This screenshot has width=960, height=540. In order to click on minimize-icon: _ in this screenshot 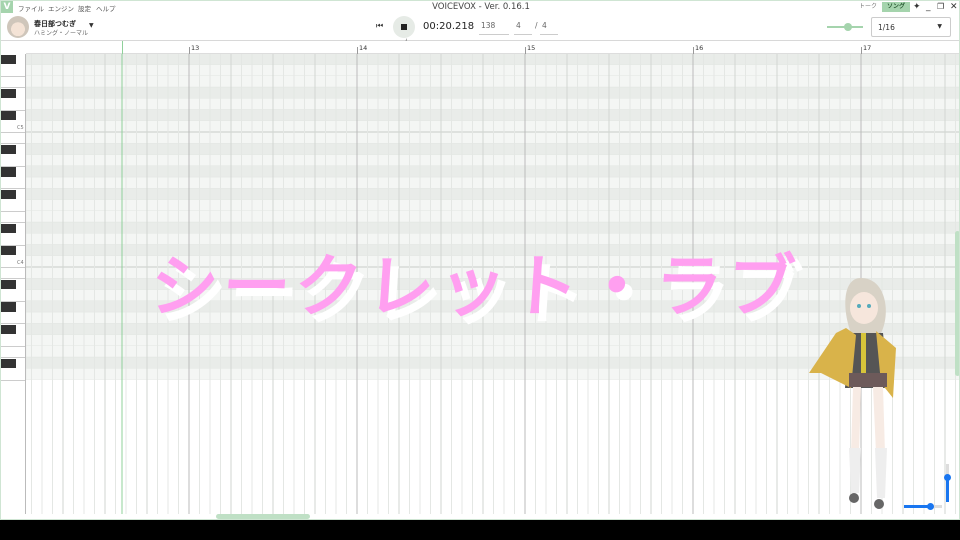, I will do `click(928, 7)`.